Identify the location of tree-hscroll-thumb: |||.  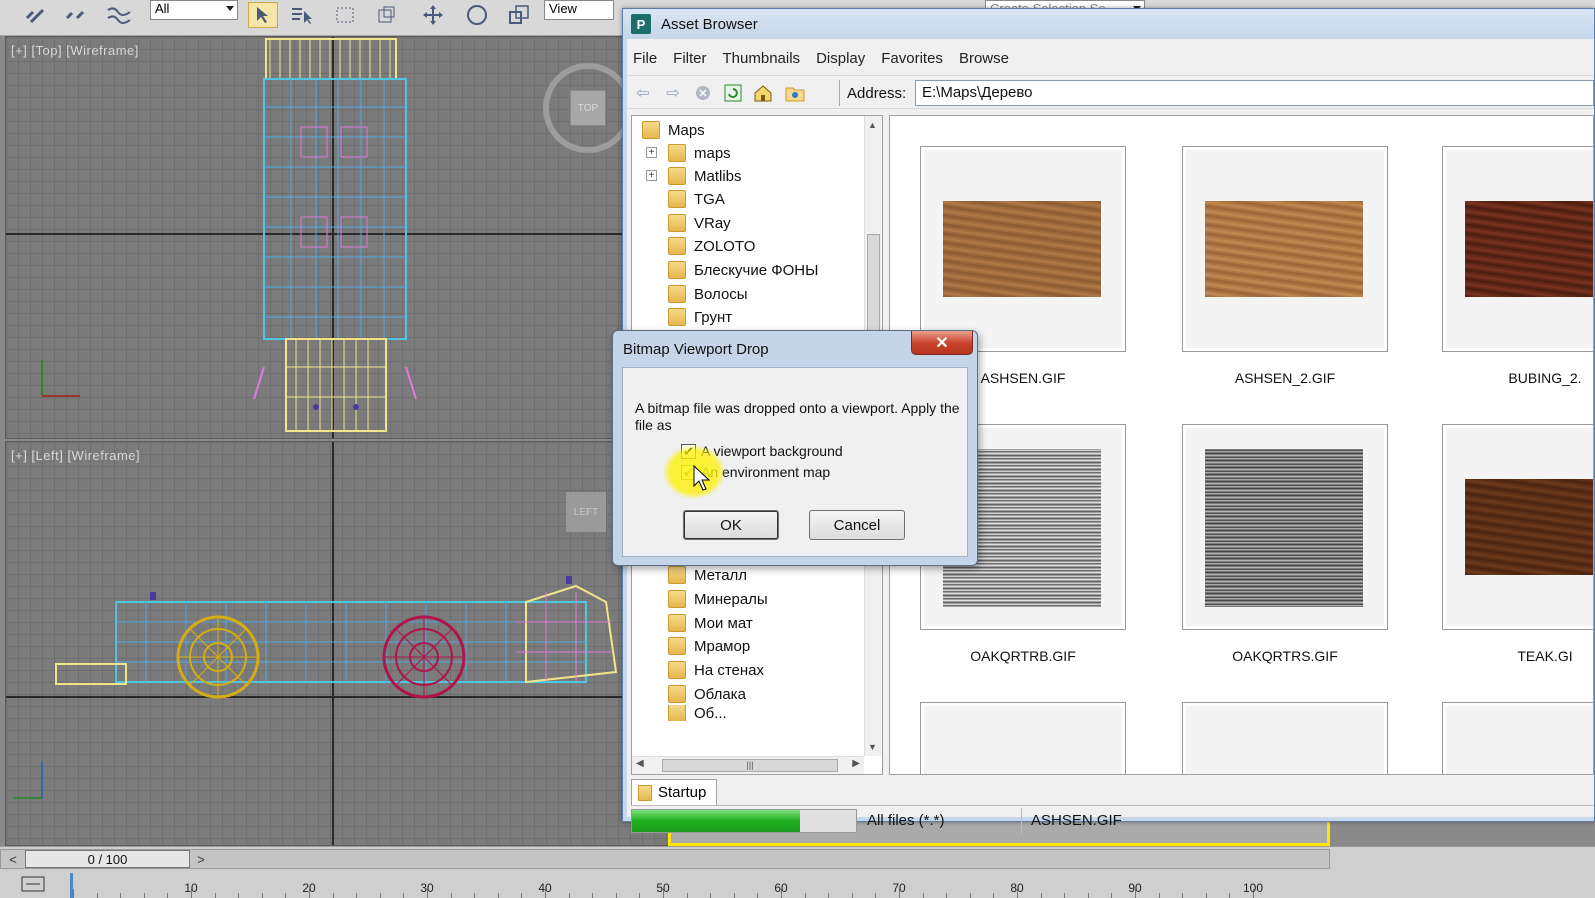
(750, 765).